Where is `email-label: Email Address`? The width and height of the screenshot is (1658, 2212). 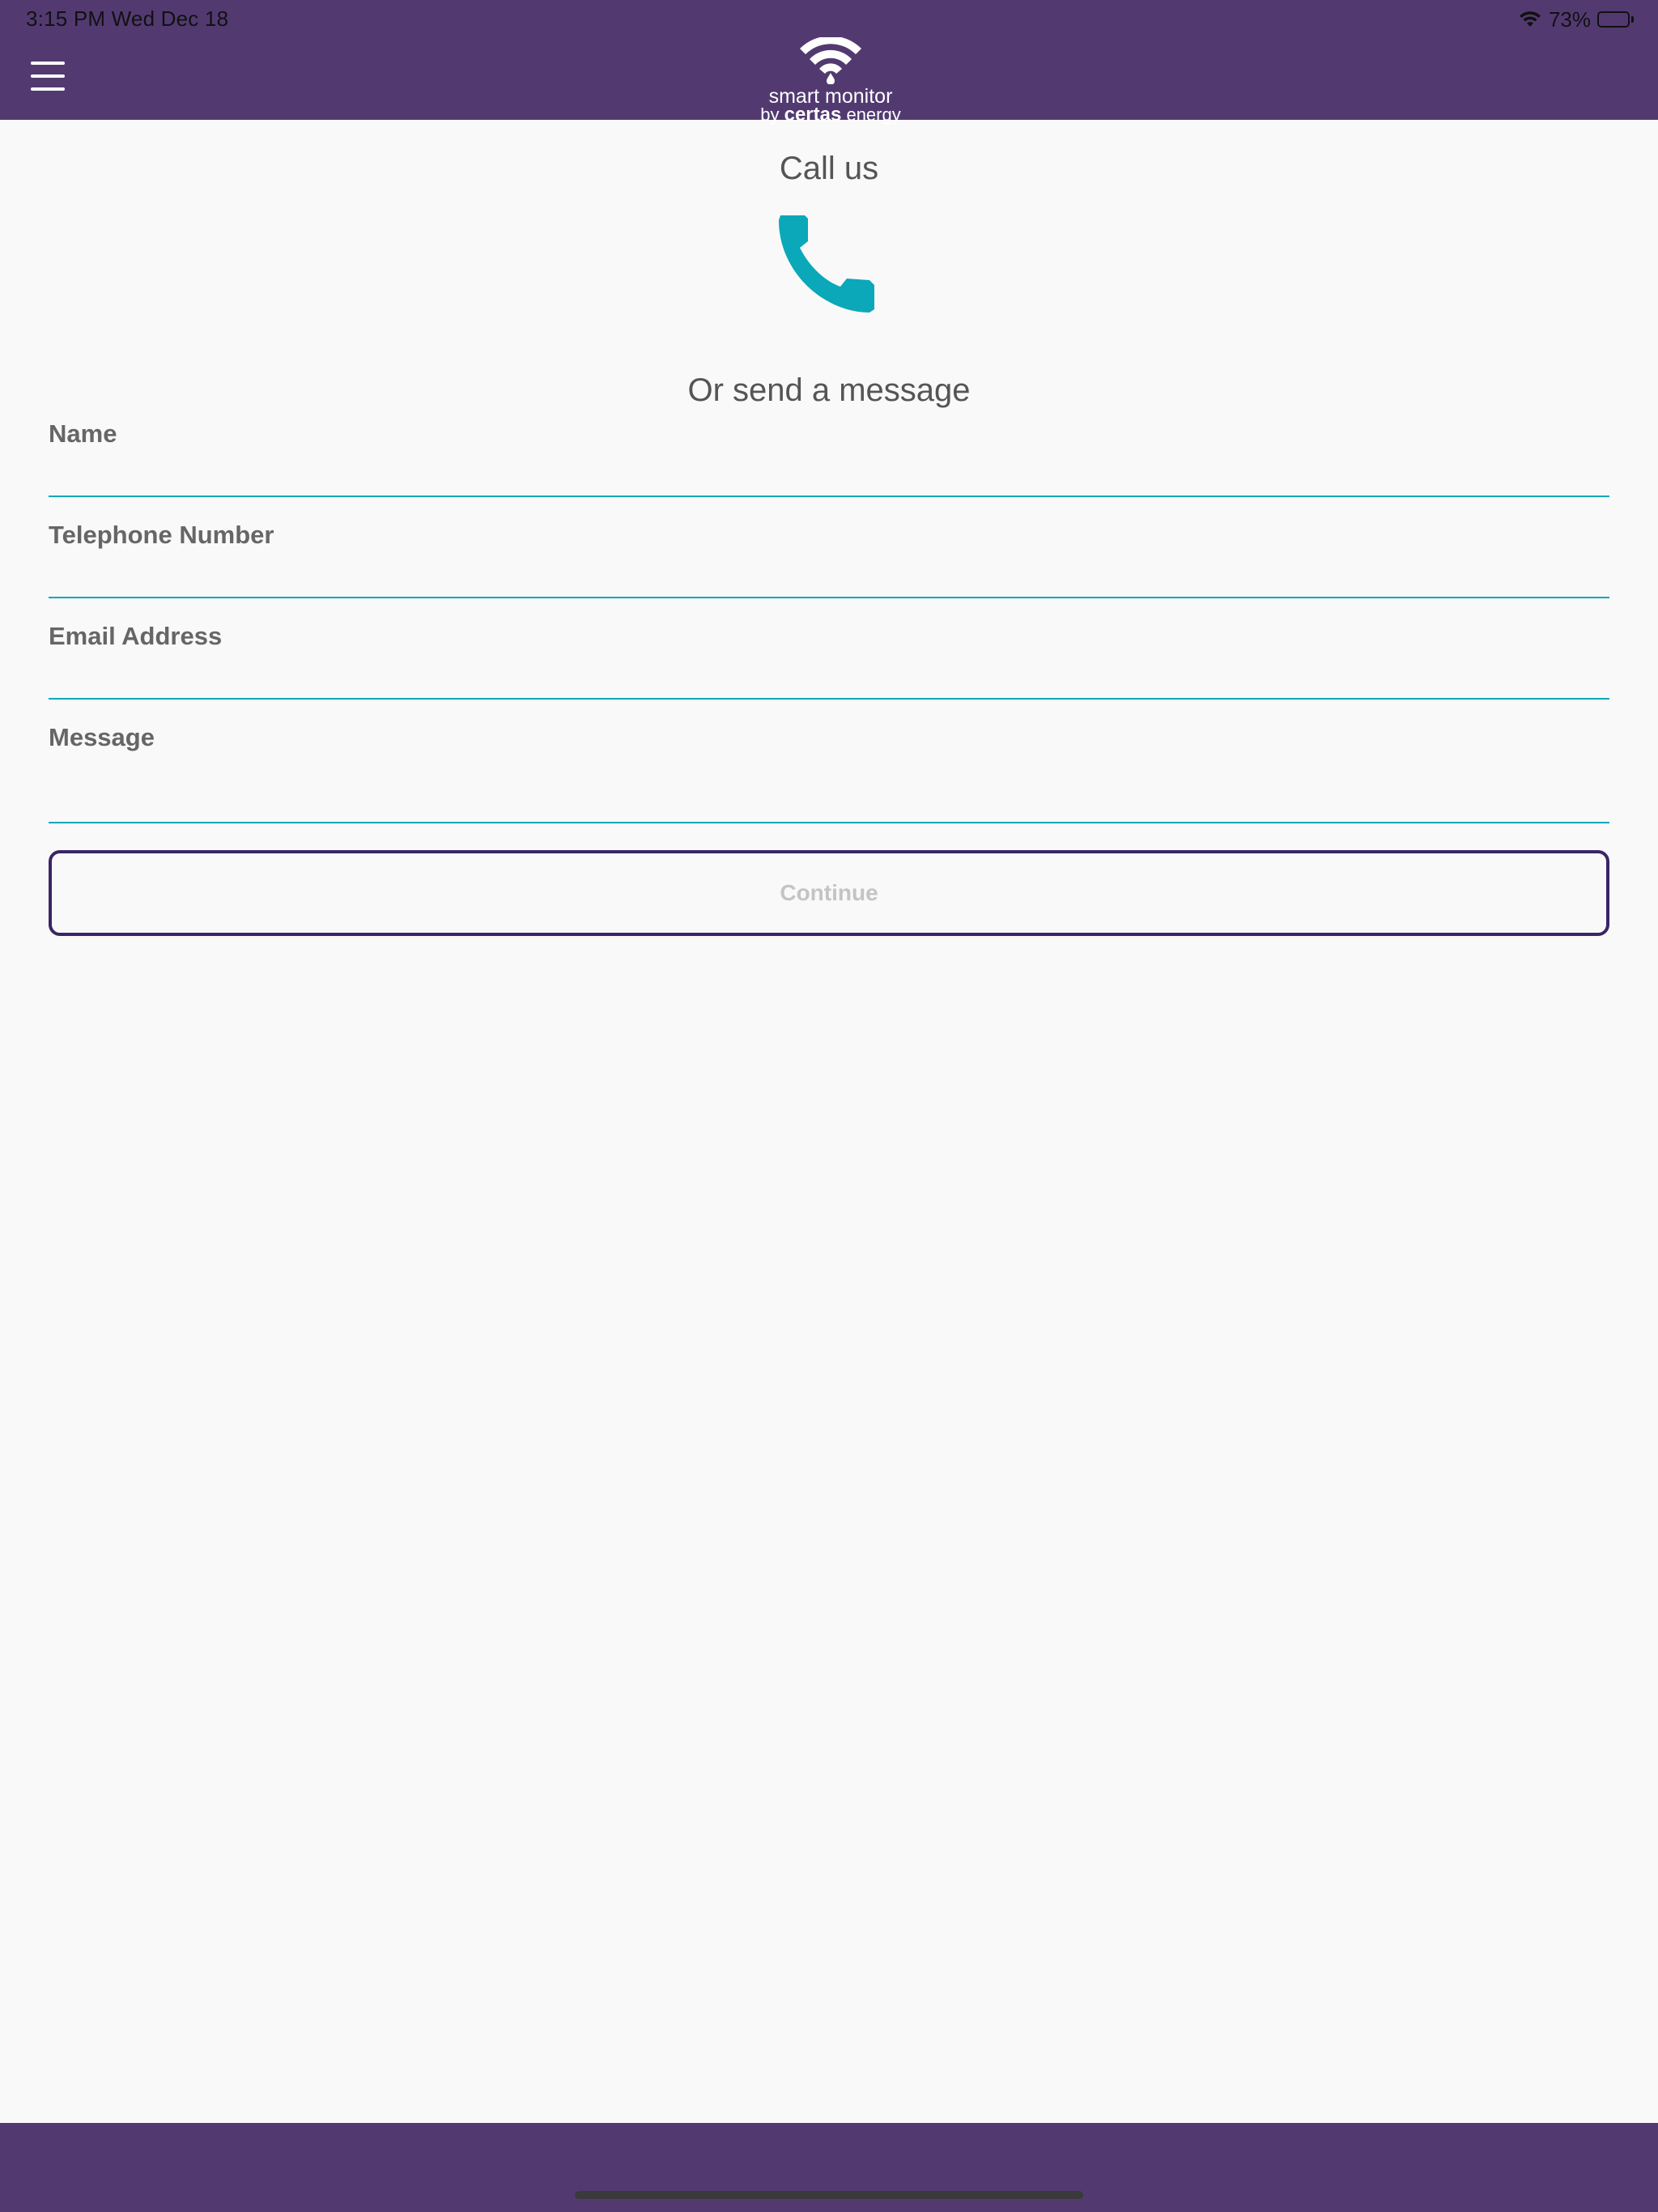 email-label: Email Address is located at coordinates (136, 636).